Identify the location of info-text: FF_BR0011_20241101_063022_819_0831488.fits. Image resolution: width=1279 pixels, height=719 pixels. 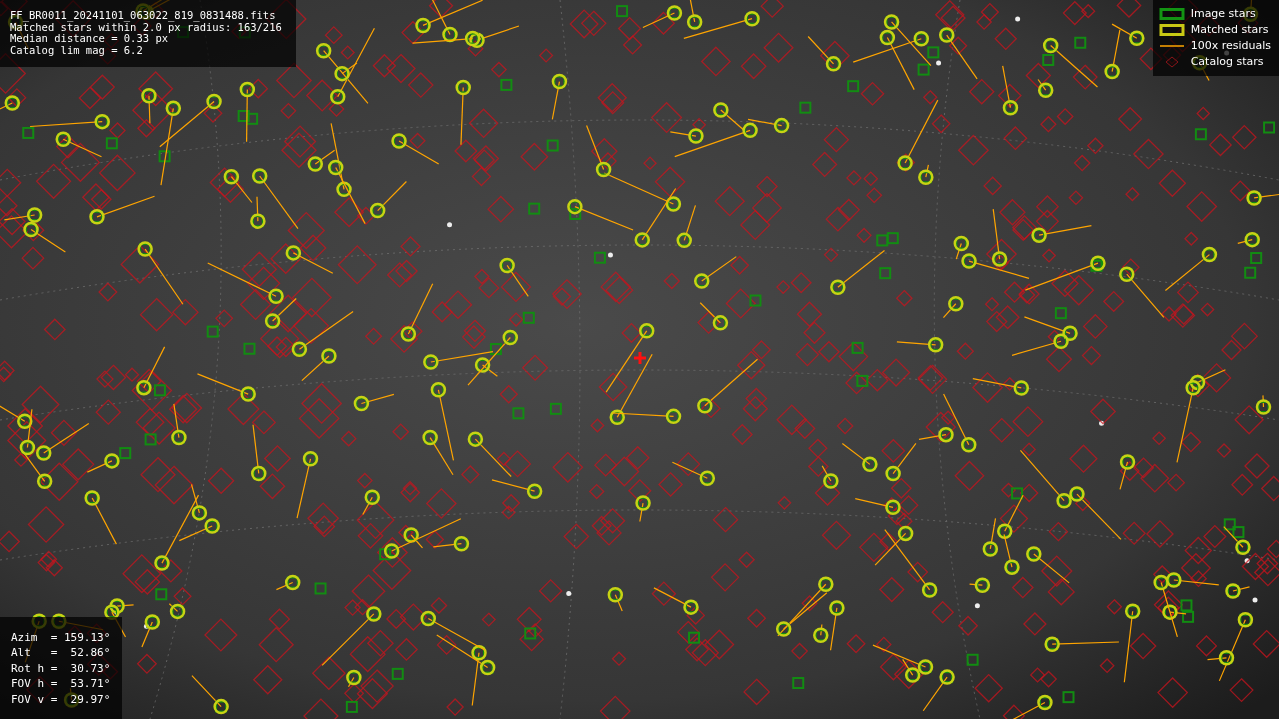
(143, 16).